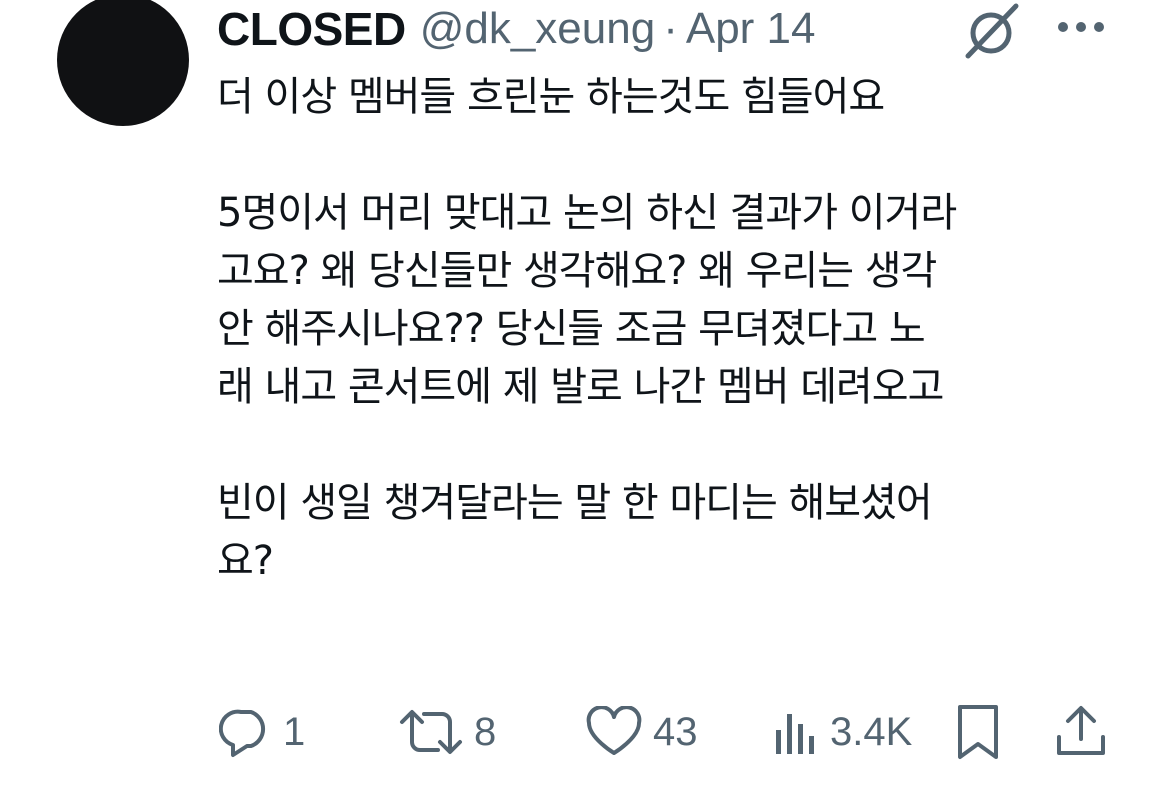 Image resolution: width=1170 pixels, height=787 pixels. I want to click on reply-count: 1, so click(294, 731).